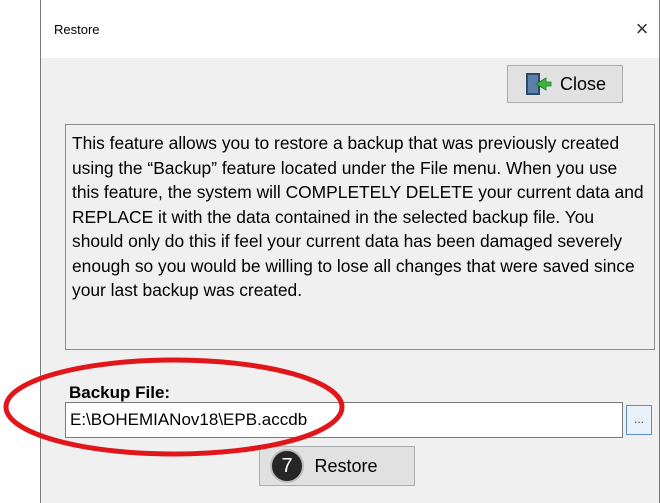 This screenshot has width=660, height=503. What do you see at coordinates (539, 84) in the screenshot?
I see `exit-door-icon` at bounding box center [539, 84].